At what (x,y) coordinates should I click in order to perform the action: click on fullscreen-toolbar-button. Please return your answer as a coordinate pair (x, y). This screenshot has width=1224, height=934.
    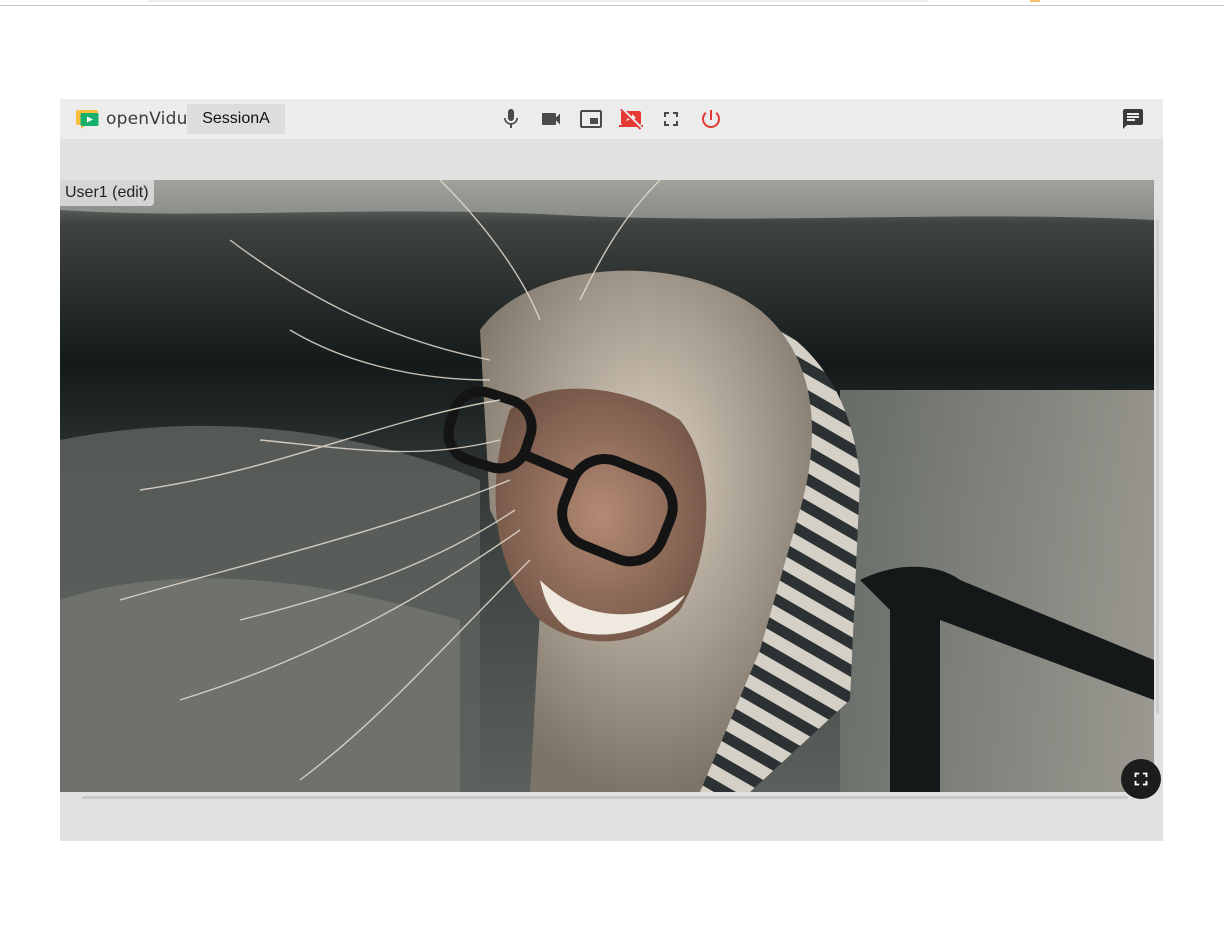
    Looking at the image, I should click on (671, 119).